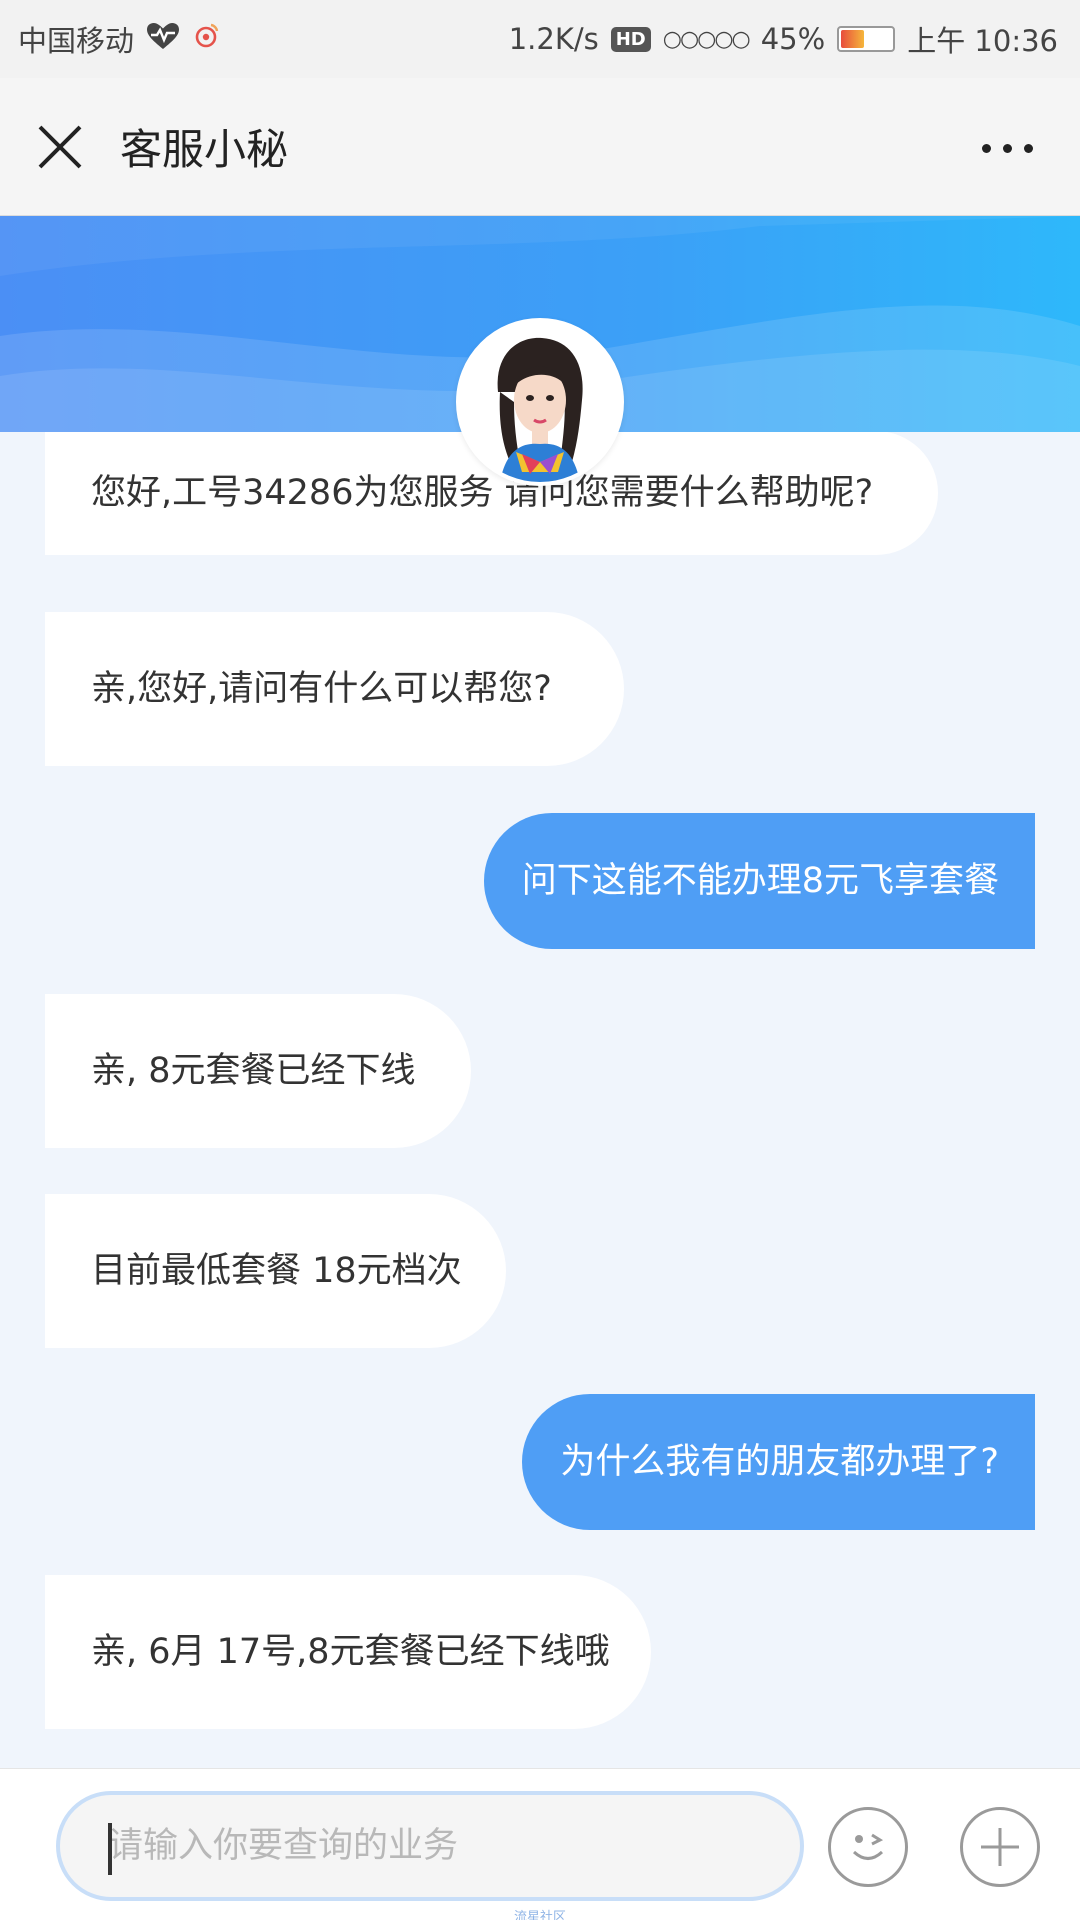  I want to click on status-bar: 中国移动 1.2K/s HD ○○○○○ 45% 上午 10:36, so click(540, 39).